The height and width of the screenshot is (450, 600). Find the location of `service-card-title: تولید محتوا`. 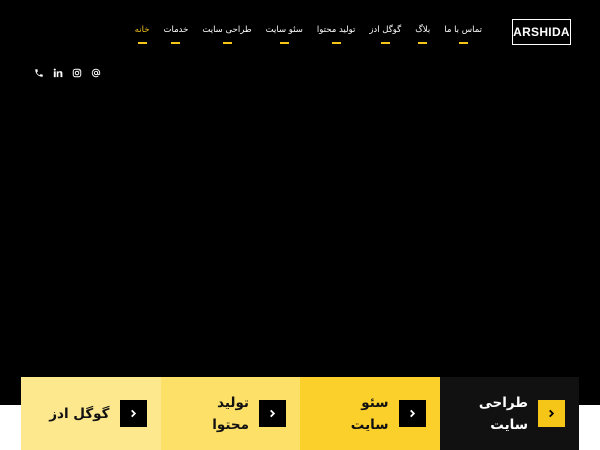

service-card-title: تولید محتوا is located at coordinates (230, 413).